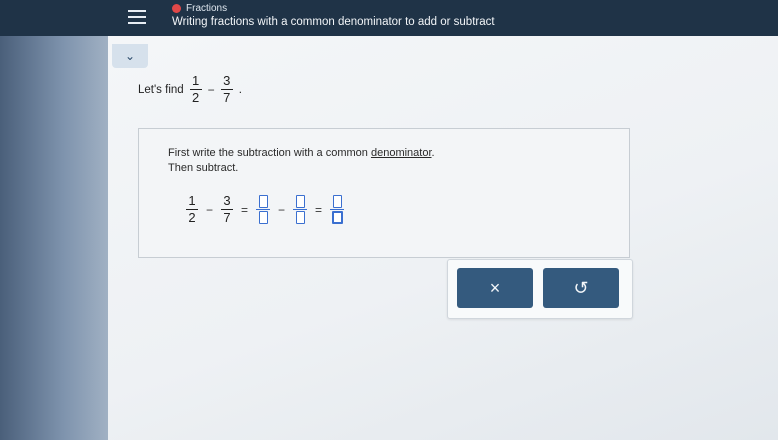  What do you see at coordinates (195, 89) in the screenshot?
I see `prompt-fraction-1: 1 2` at bounding box center [195, 89].